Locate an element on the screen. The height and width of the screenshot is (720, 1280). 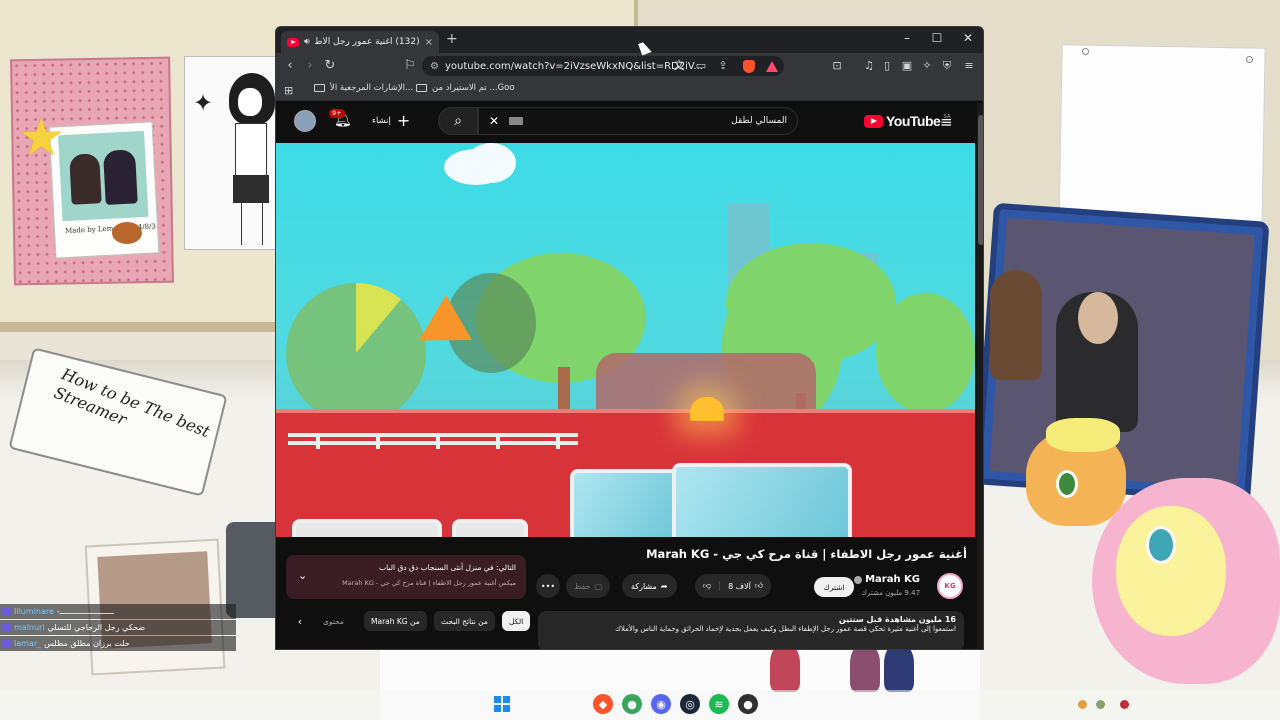
channel-avatar-text: KG is located at coordinates (950, 586).